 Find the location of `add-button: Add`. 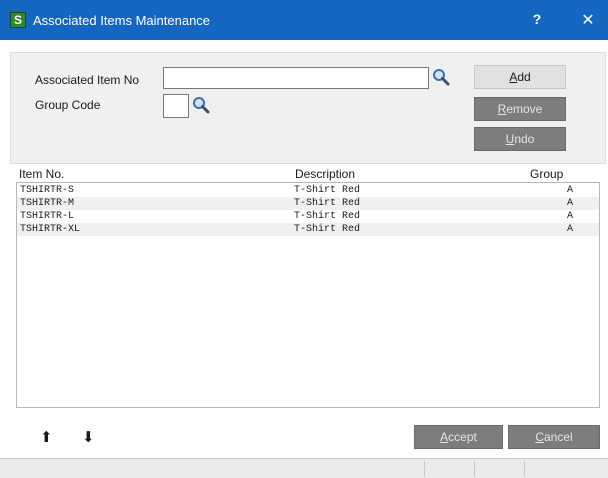

add-button: Add is located at coordinates (520, 77).